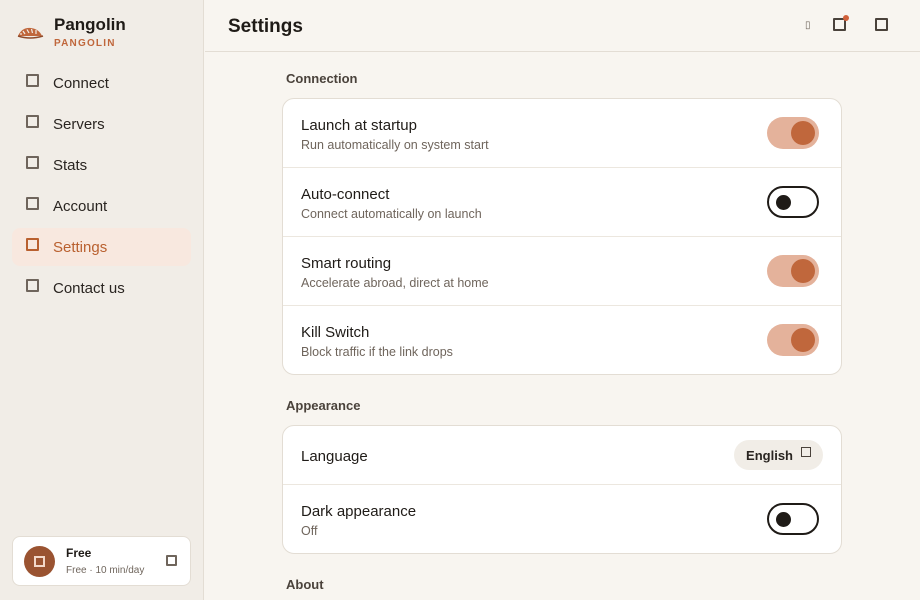 The image size is (920, 600). Describe the element at coordinates (808, 25) in the screenshot. I see `status-glyph-icon: ▯` at that location.